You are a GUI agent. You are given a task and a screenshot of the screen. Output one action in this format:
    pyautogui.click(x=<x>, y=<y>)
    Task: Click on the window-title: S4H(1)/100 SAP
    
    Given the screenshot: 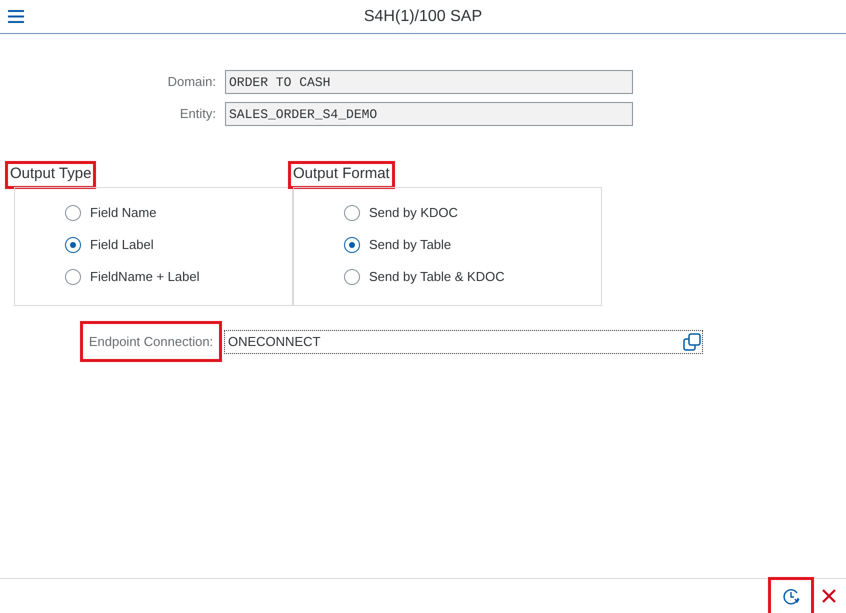 What is the action you would take?
    pyautogui.click(x=423, y=16)
    